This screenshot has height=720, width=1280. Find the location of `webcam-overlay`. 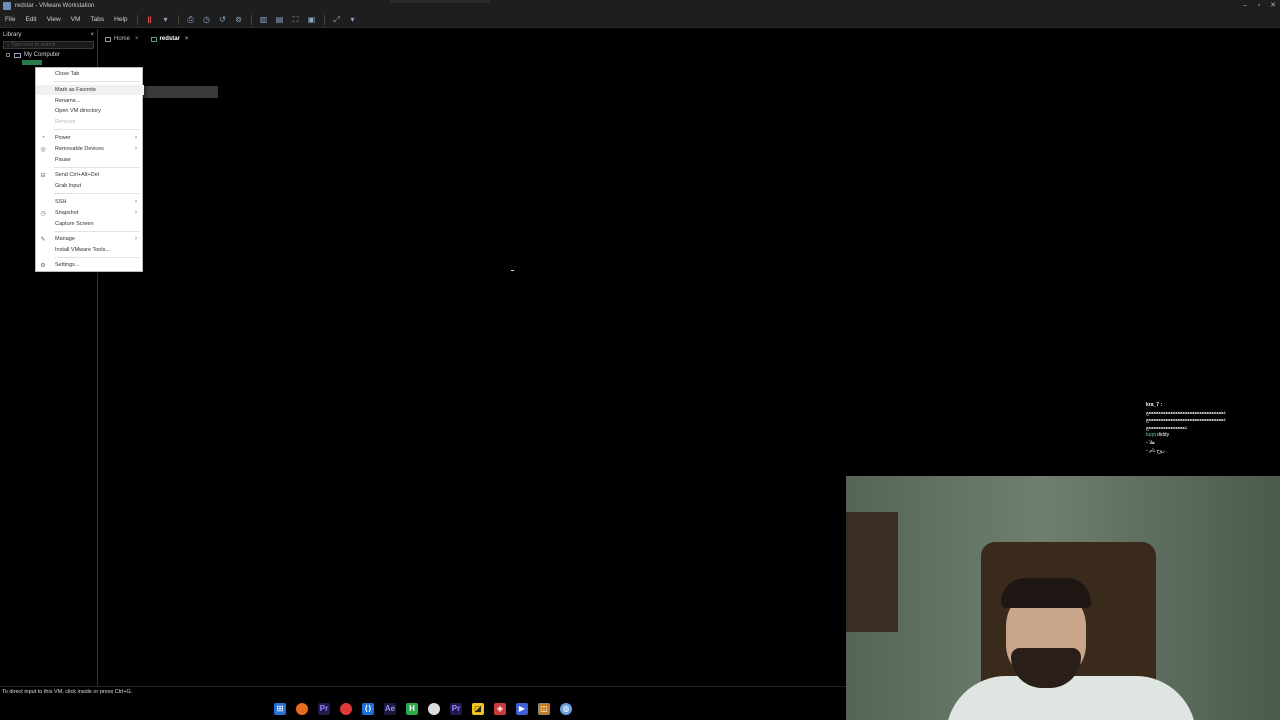

webcam-overlay is located at coordinates (1063, 598).